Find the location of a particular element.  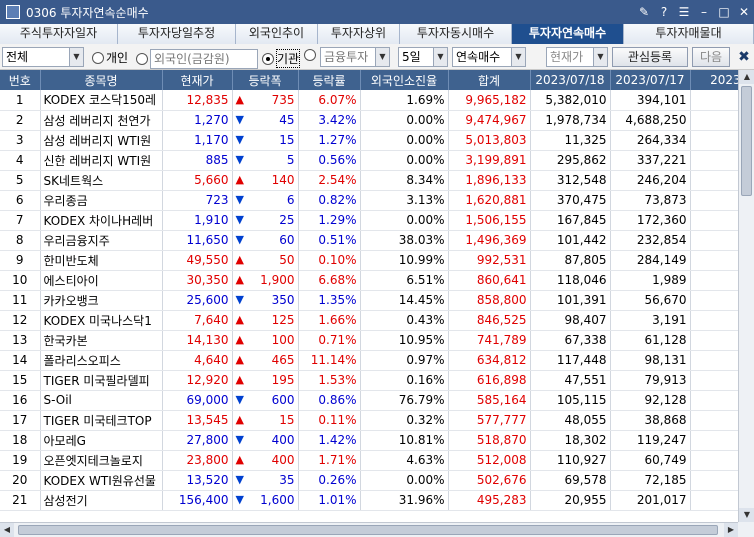

cell-total: 512,008 is located at coordinates (489, 460).